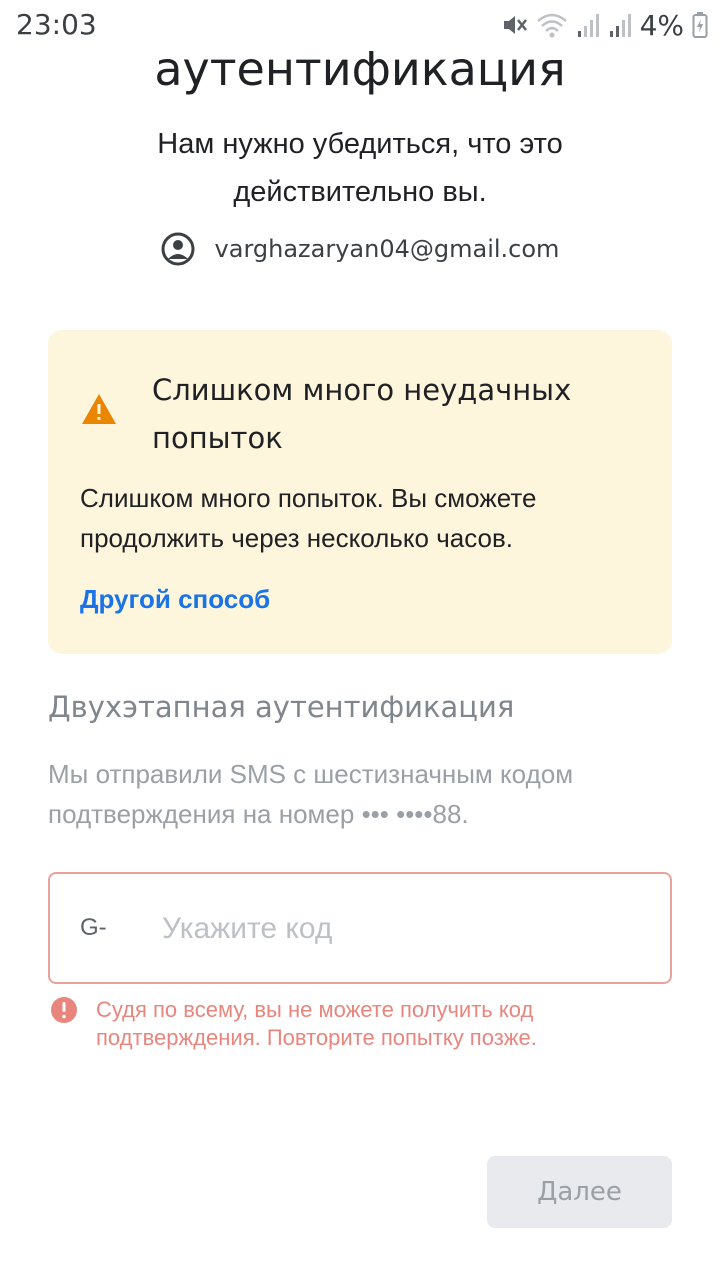  I want to click on two-step-title: Двухэтапная аутентификация, so click(281, 707).